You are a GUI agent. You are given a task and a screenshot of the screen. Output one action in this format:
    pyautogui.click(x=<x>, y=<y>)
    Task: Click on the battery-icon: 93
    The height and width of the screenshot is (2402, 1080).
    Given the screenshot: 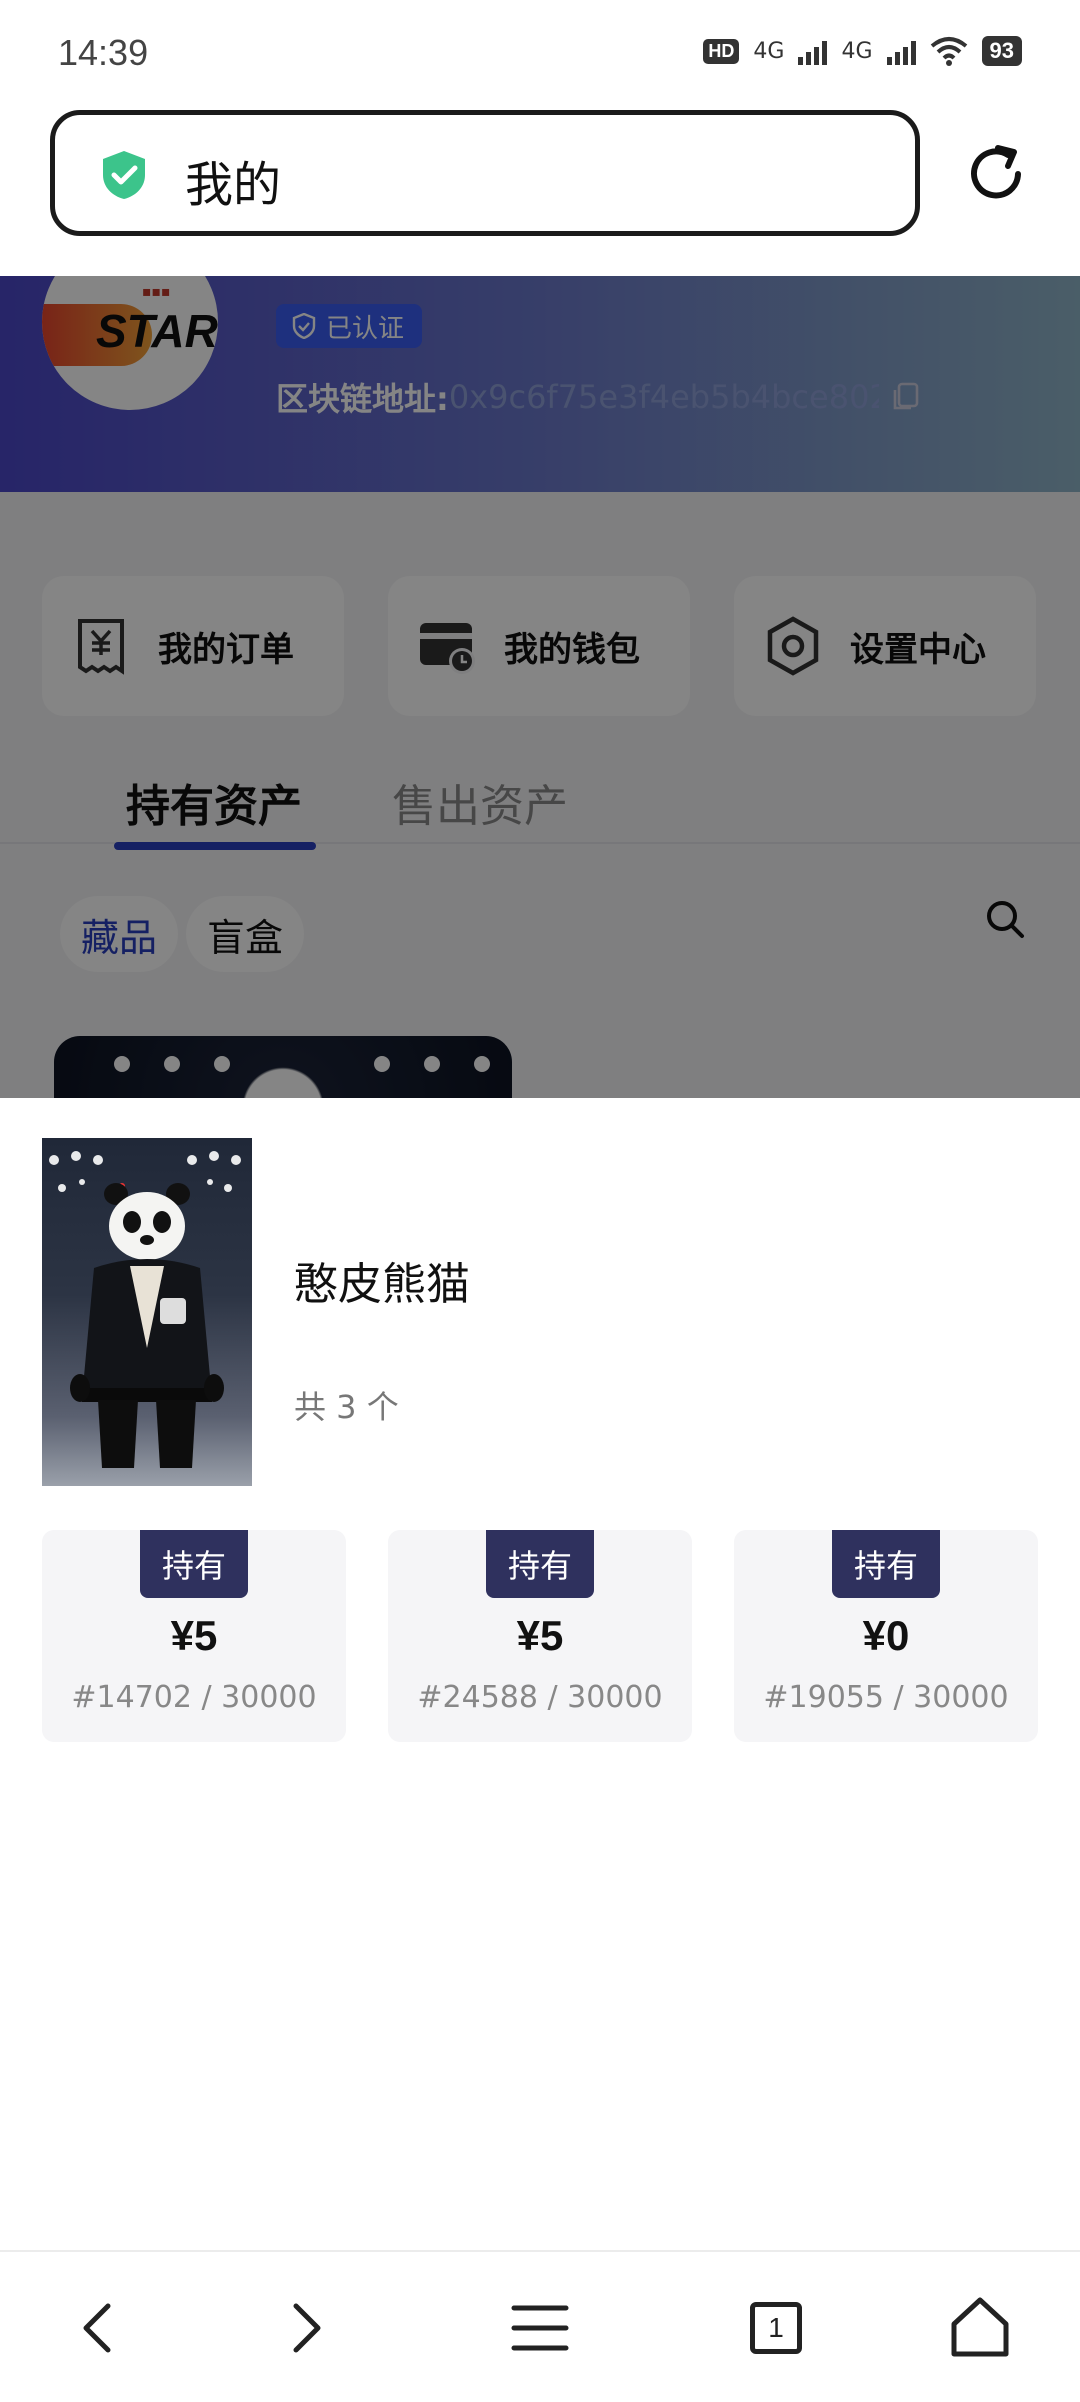 What is the action you would take?
    pyautogui.click(x=1001, y=51)
    